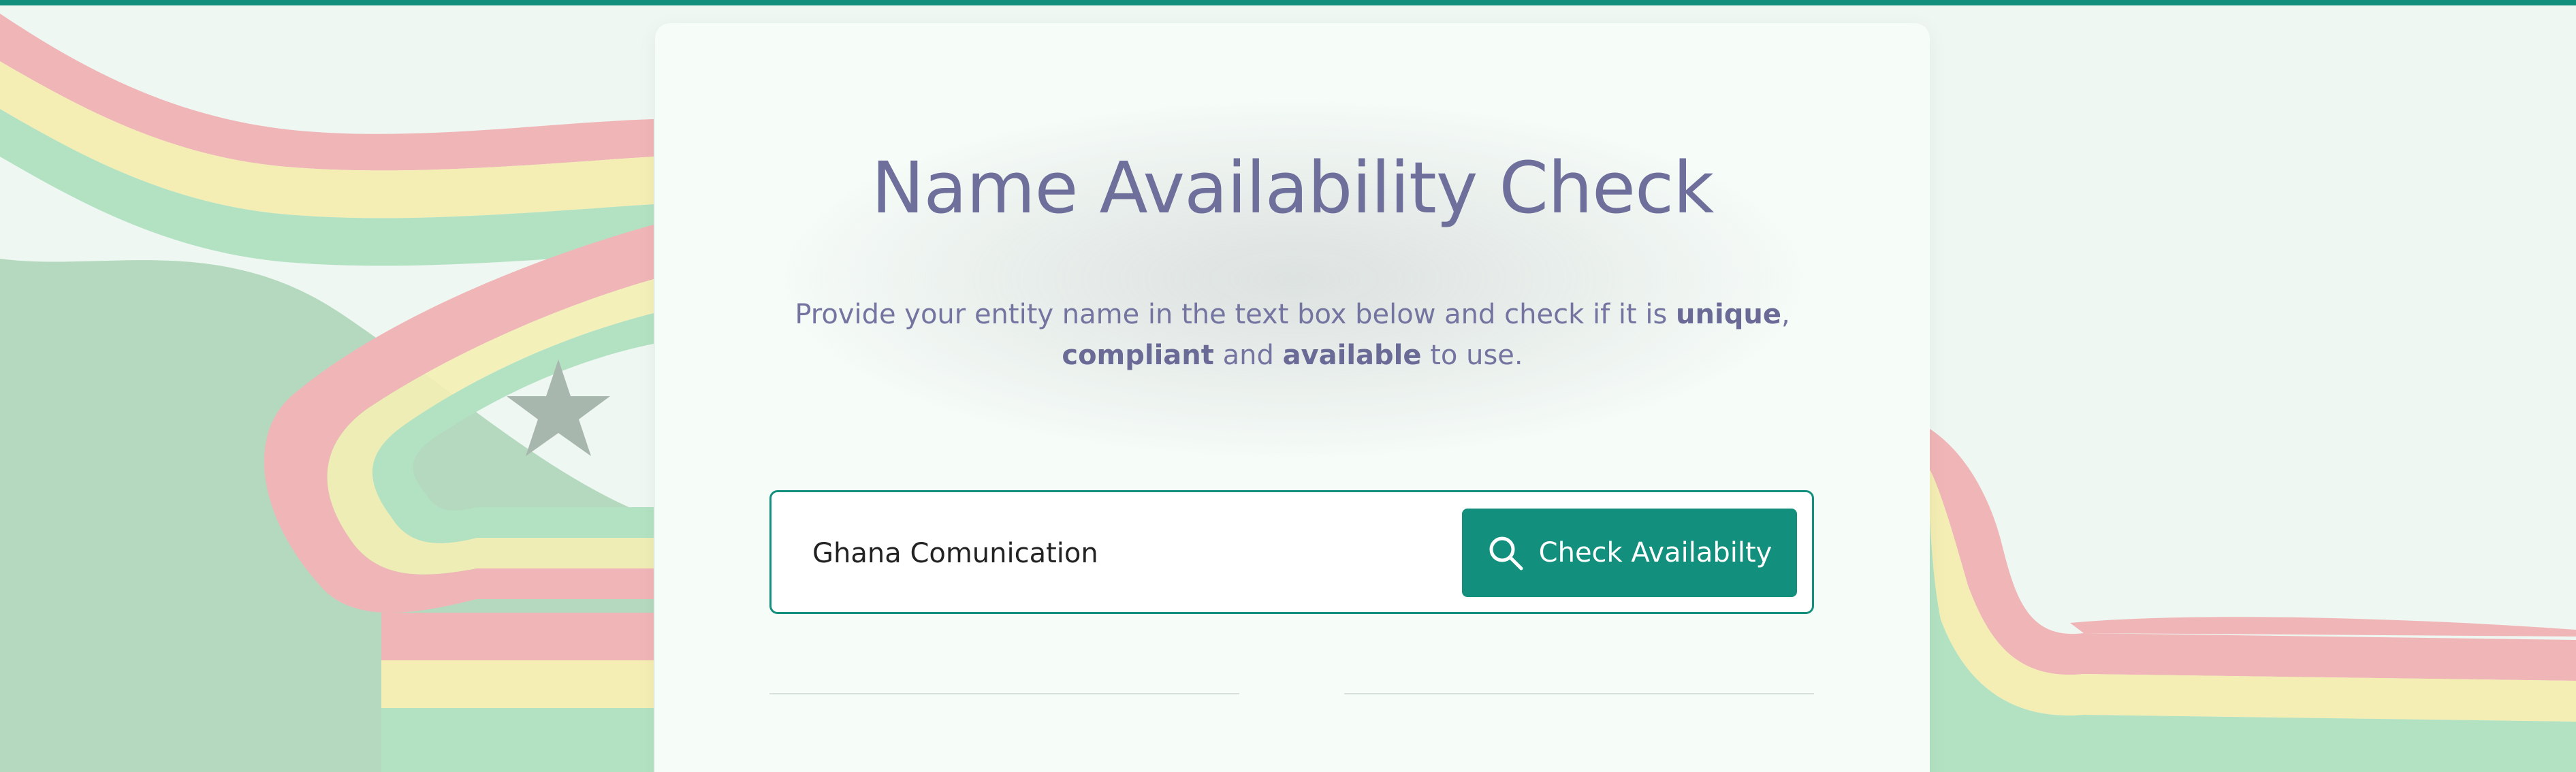 This screenshot has width=2576, height=772. I want to click on subtitle-emphasis-unique: unique, so click(1728, 314).